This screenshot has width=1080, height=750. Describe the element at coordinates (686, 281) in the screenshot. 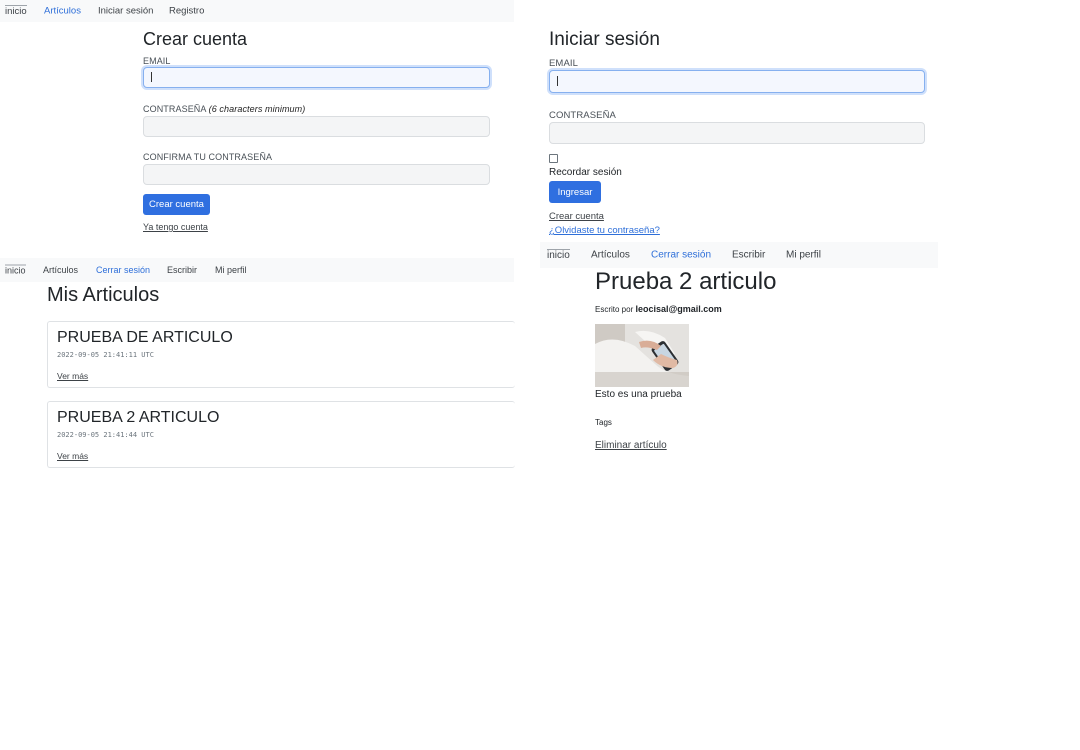

I see `article-title: Prueba 2 articulo` at that location.